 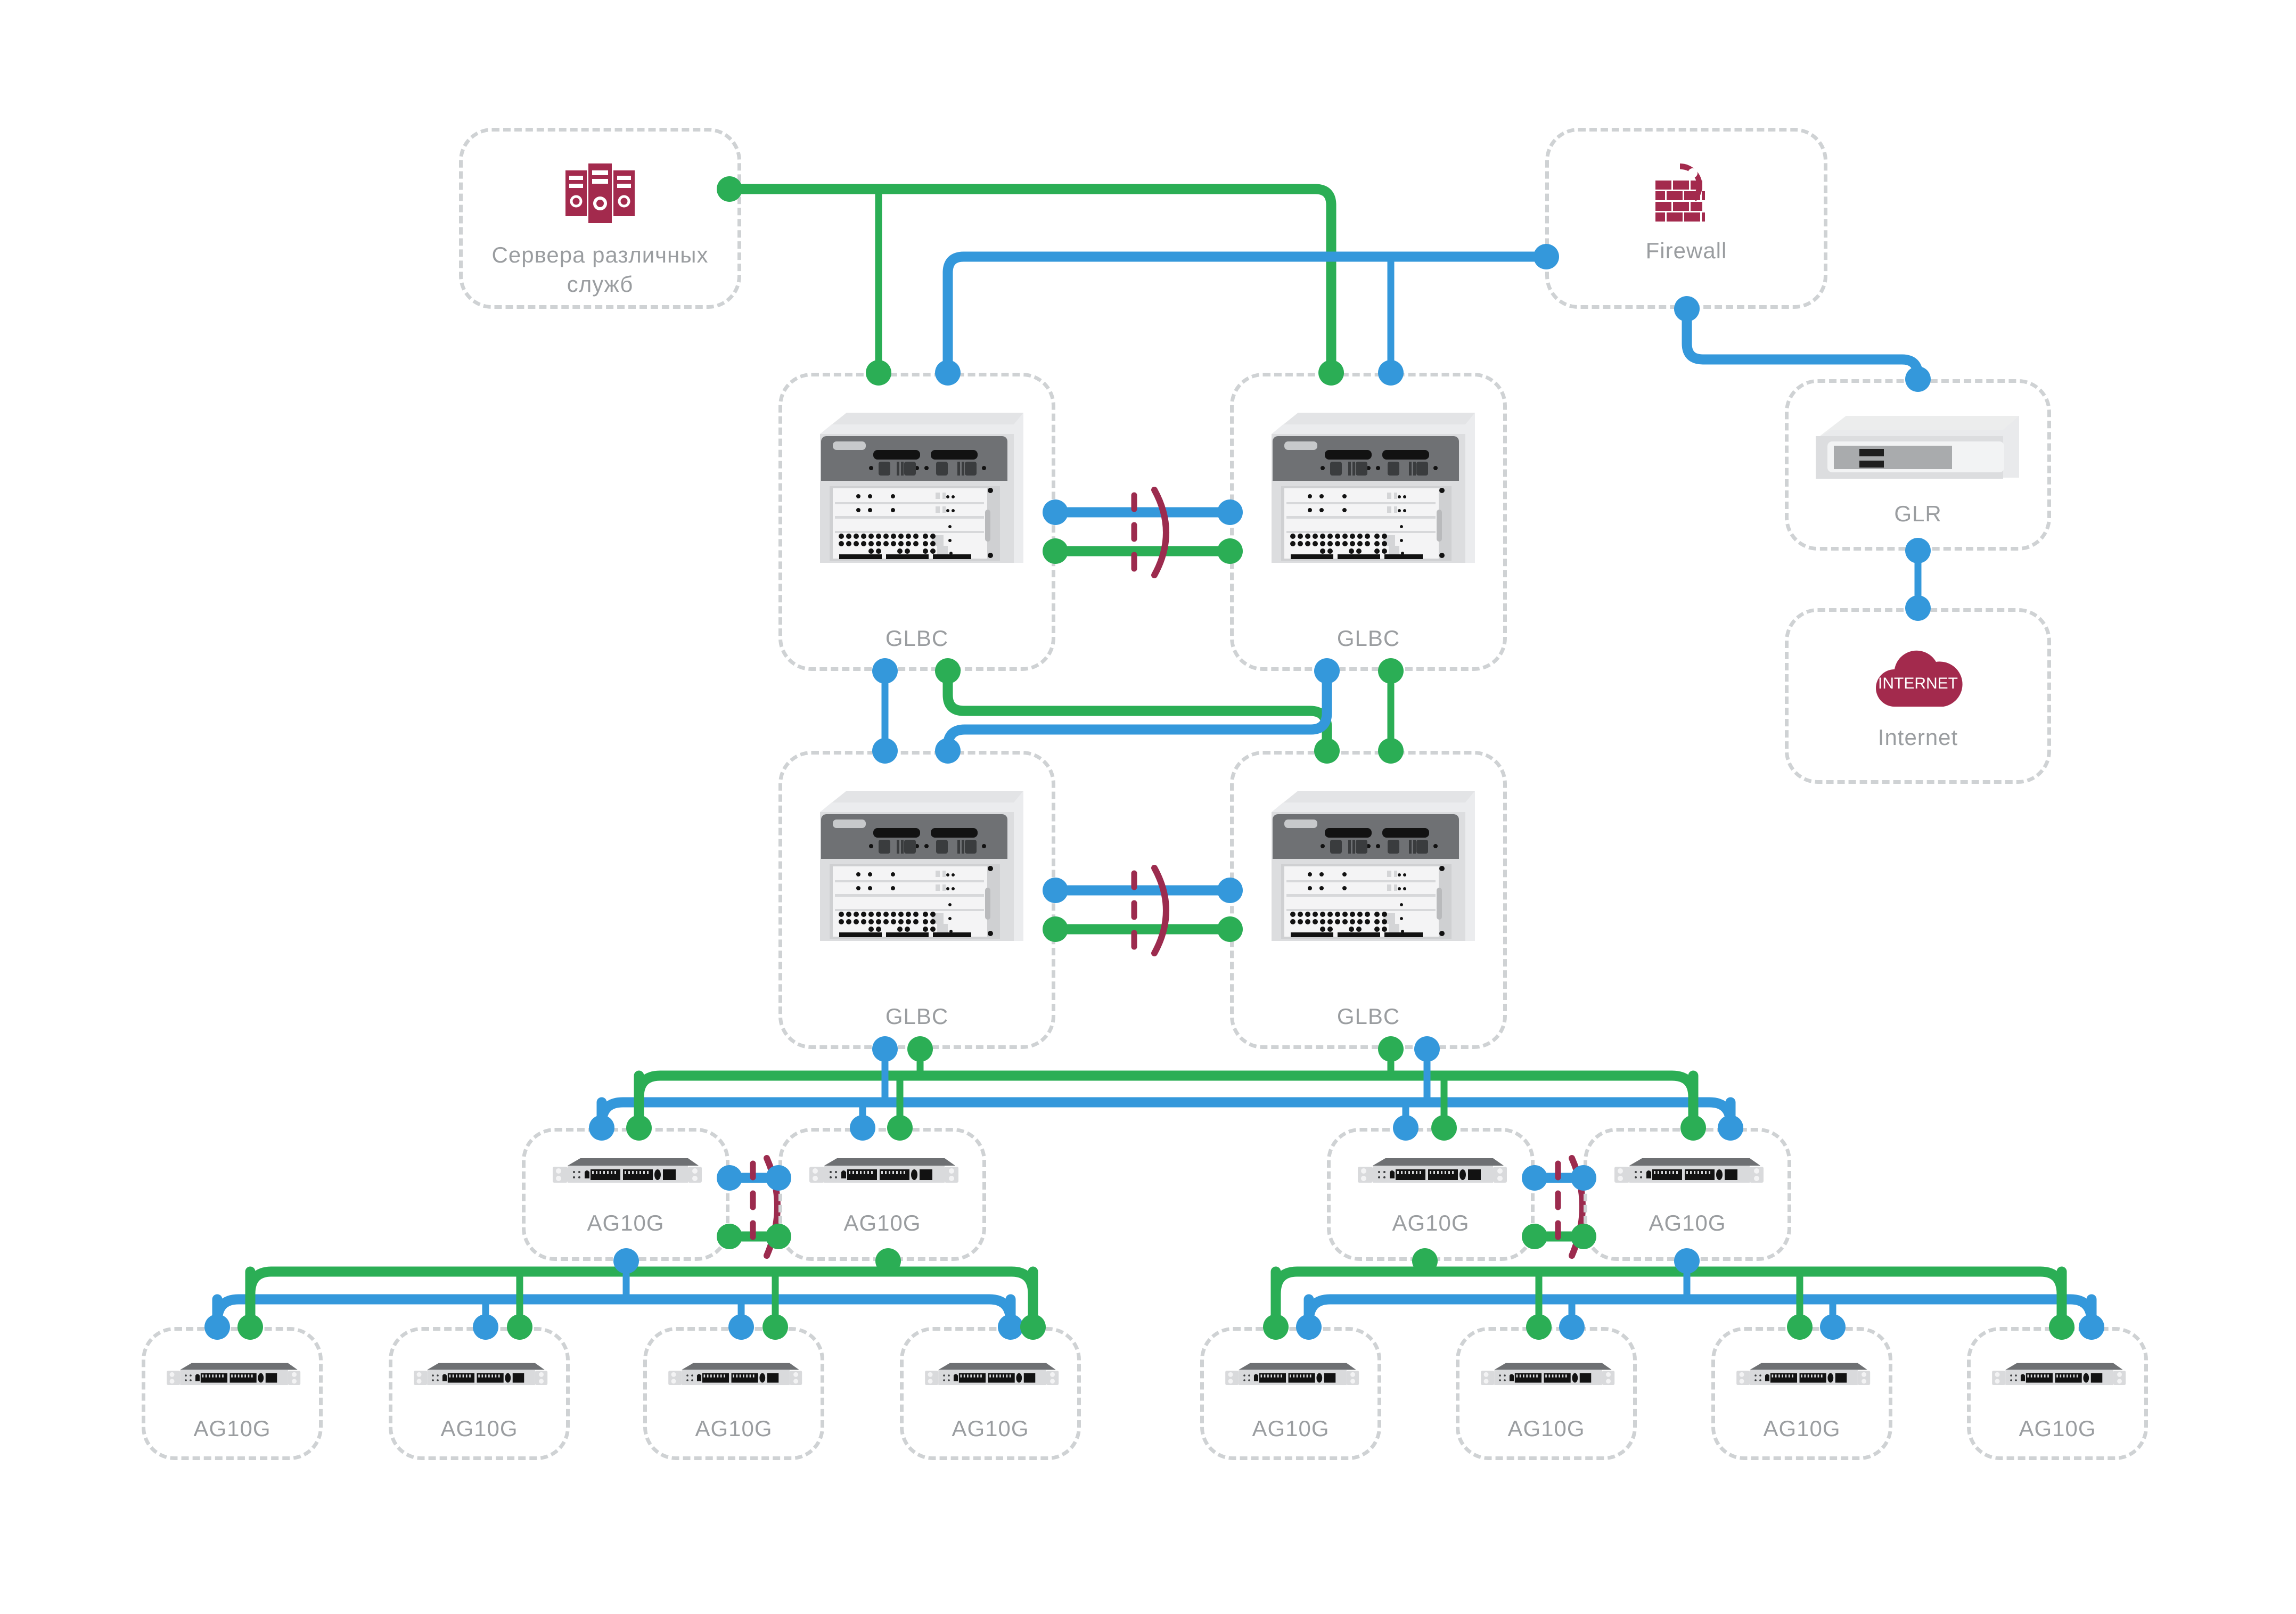 I want to click on port-ag-b8-top-blue, so click(x=2091, y=1327).